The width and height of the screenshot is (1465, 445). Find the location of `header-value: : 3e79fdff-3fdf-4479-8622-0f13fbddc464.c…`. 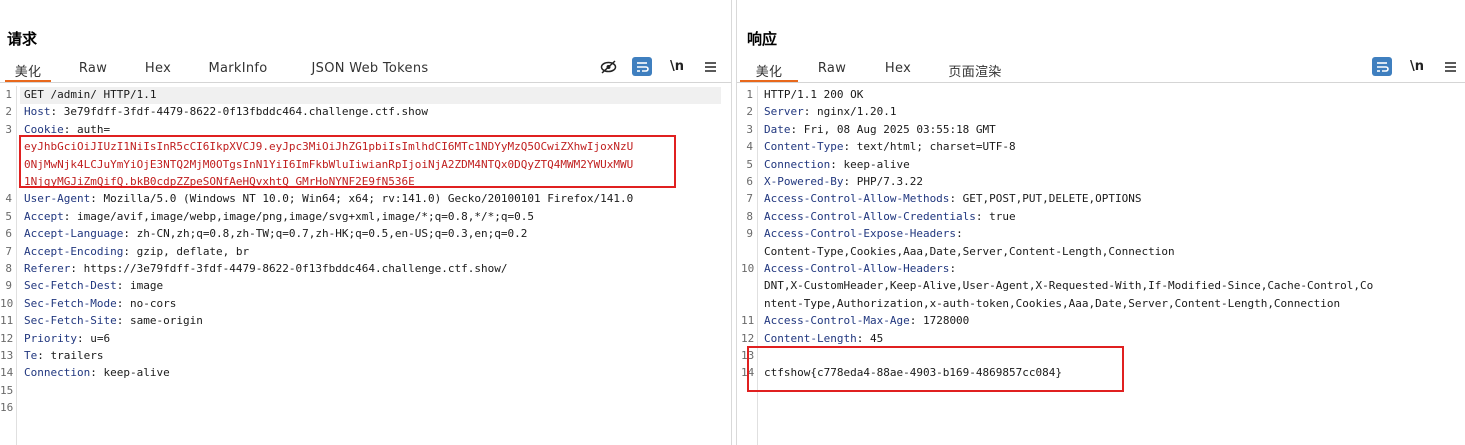

header-value: : 3e79fdff-3fdf-4479-8622-0f13fbddc464.c… is located at coordinates (239, 112).